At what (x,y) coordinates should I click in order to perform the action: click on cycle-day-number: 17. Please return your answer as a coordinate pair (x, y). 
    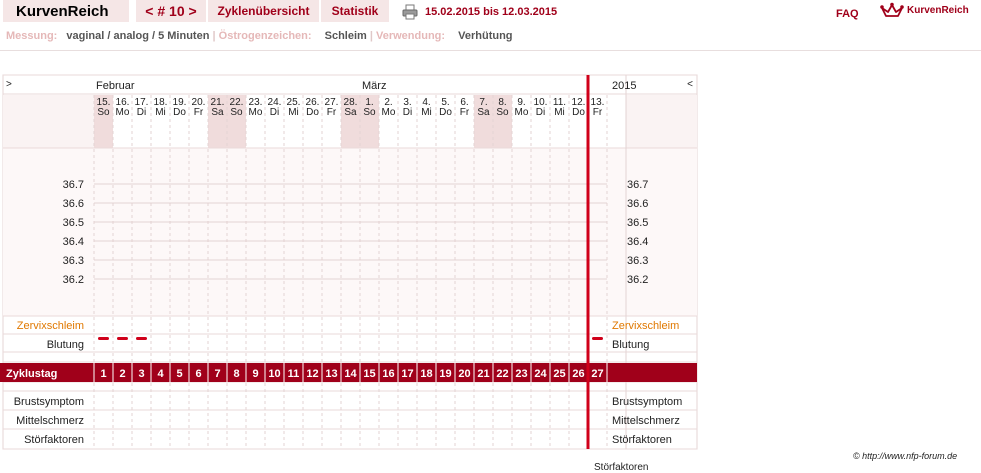
    Looking at the image, I should click on (407, 374).